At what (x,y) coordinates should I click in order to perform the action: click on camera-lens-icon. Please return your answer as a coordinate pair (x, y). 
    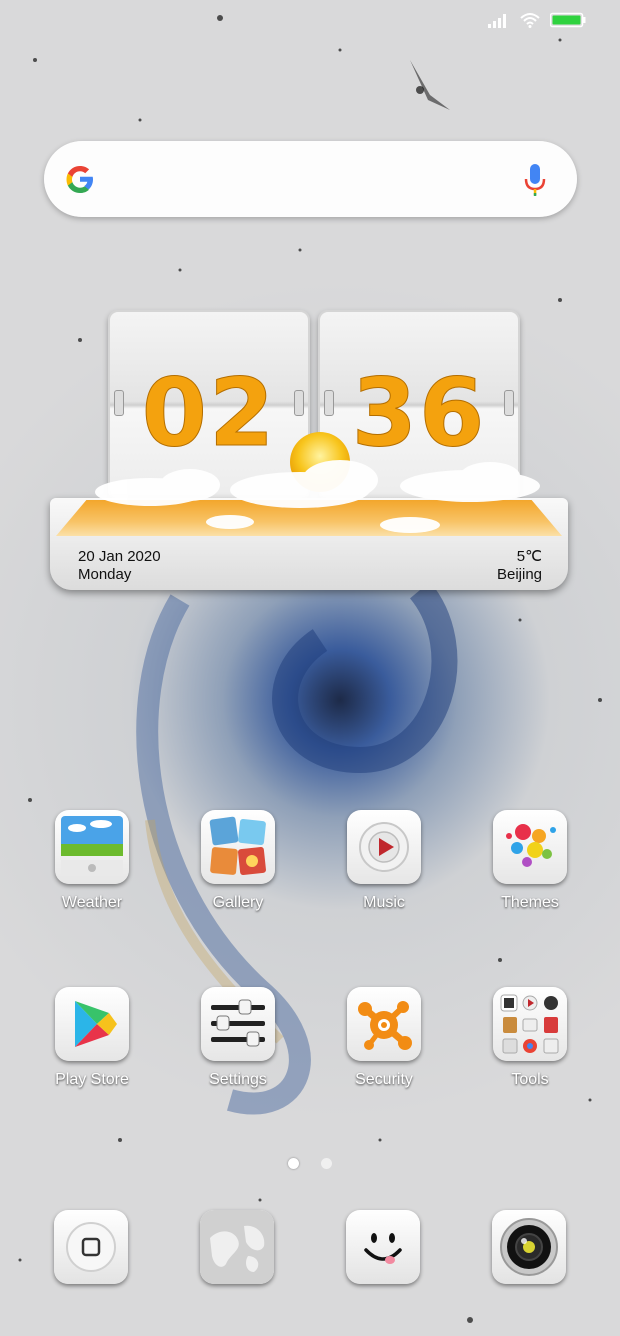
    Looking at the image, I should click on (529, 1247).